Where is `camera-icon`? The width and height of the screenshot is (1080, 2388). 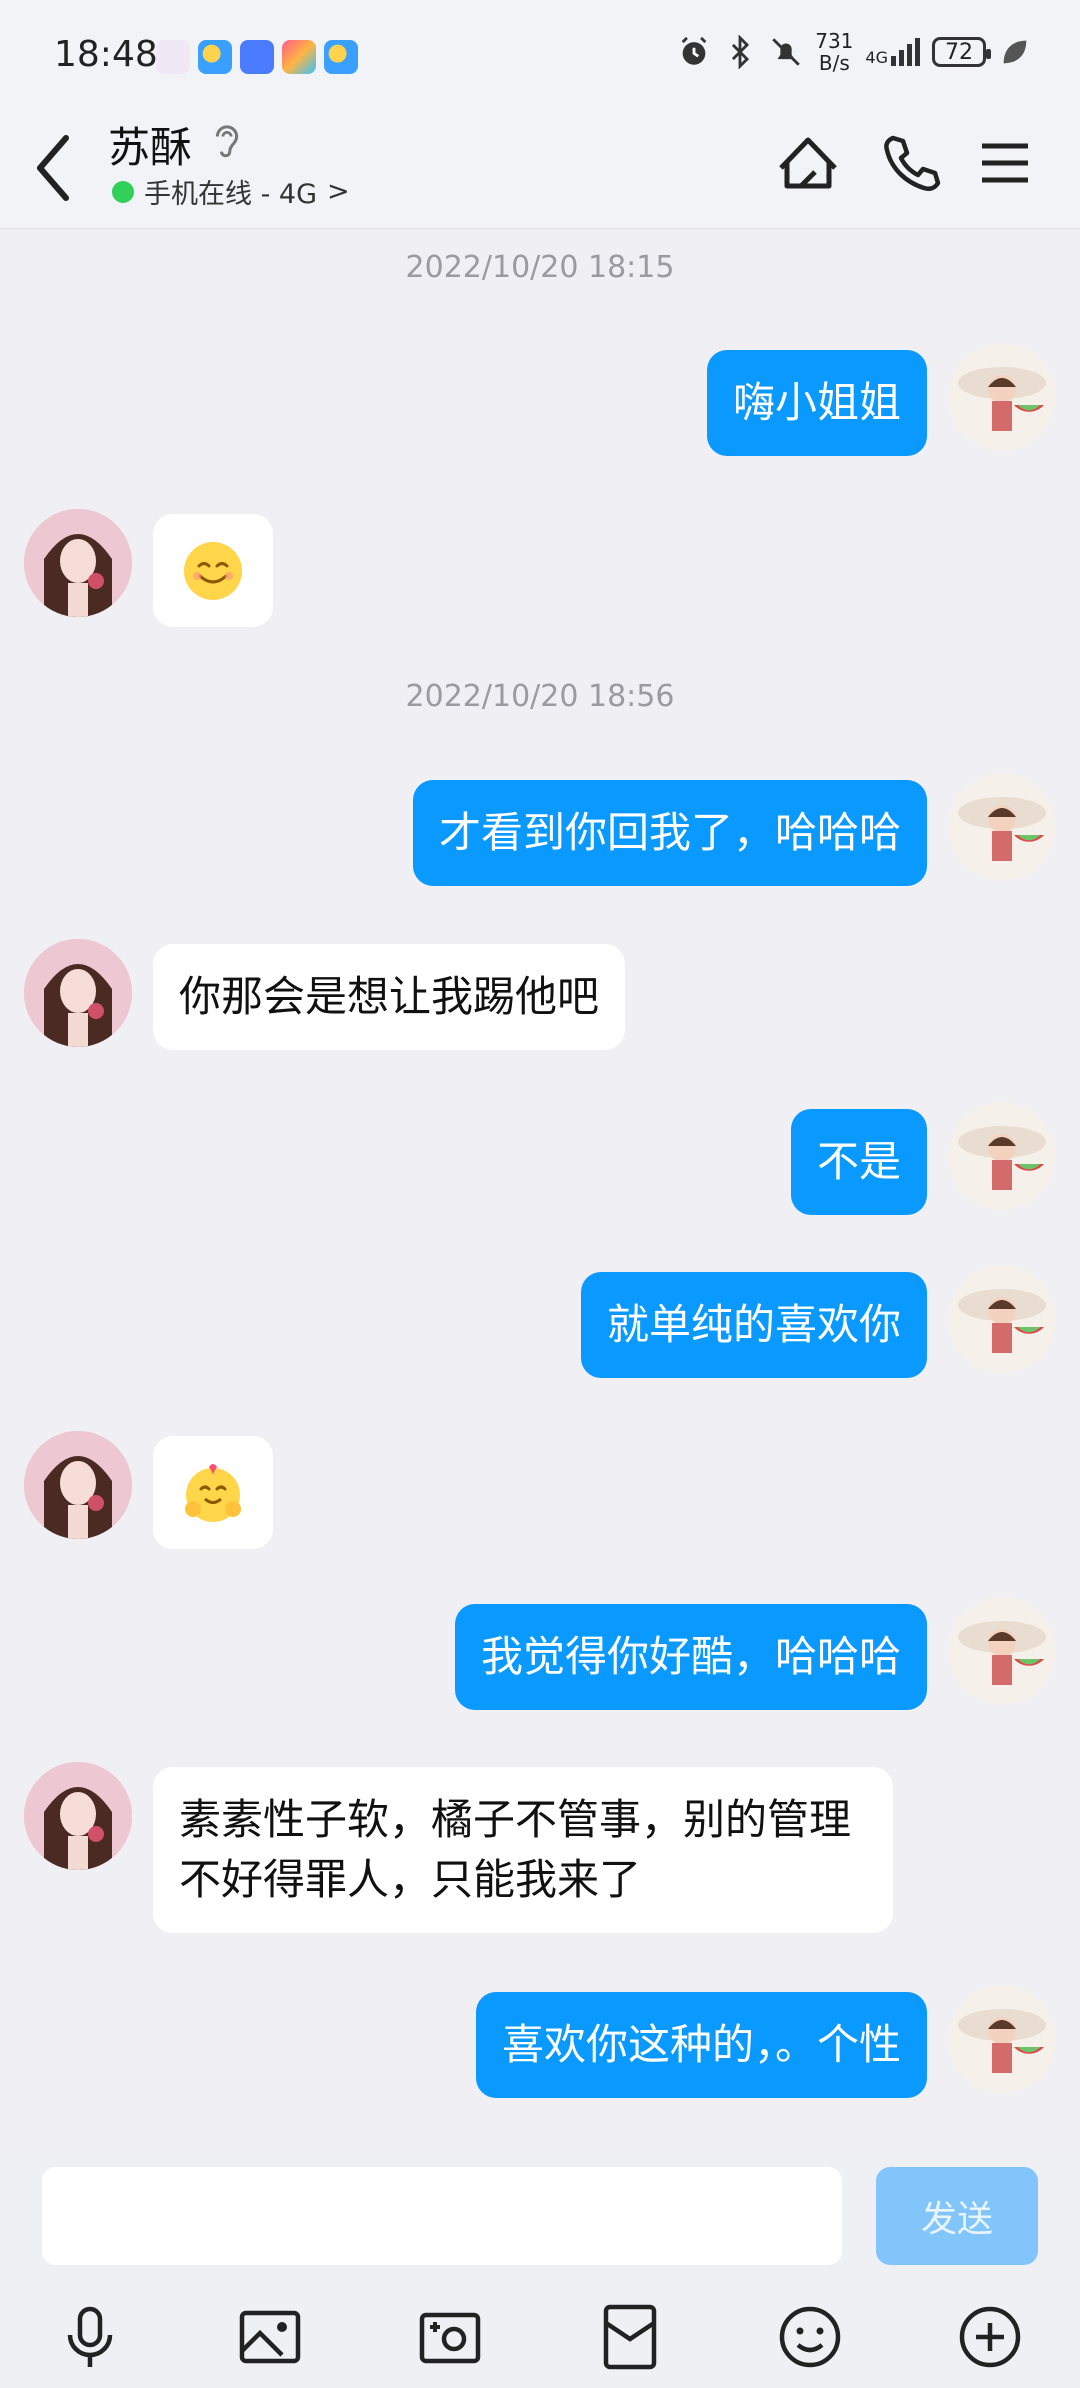
camera-icon is located at coordinates (450, 2337).